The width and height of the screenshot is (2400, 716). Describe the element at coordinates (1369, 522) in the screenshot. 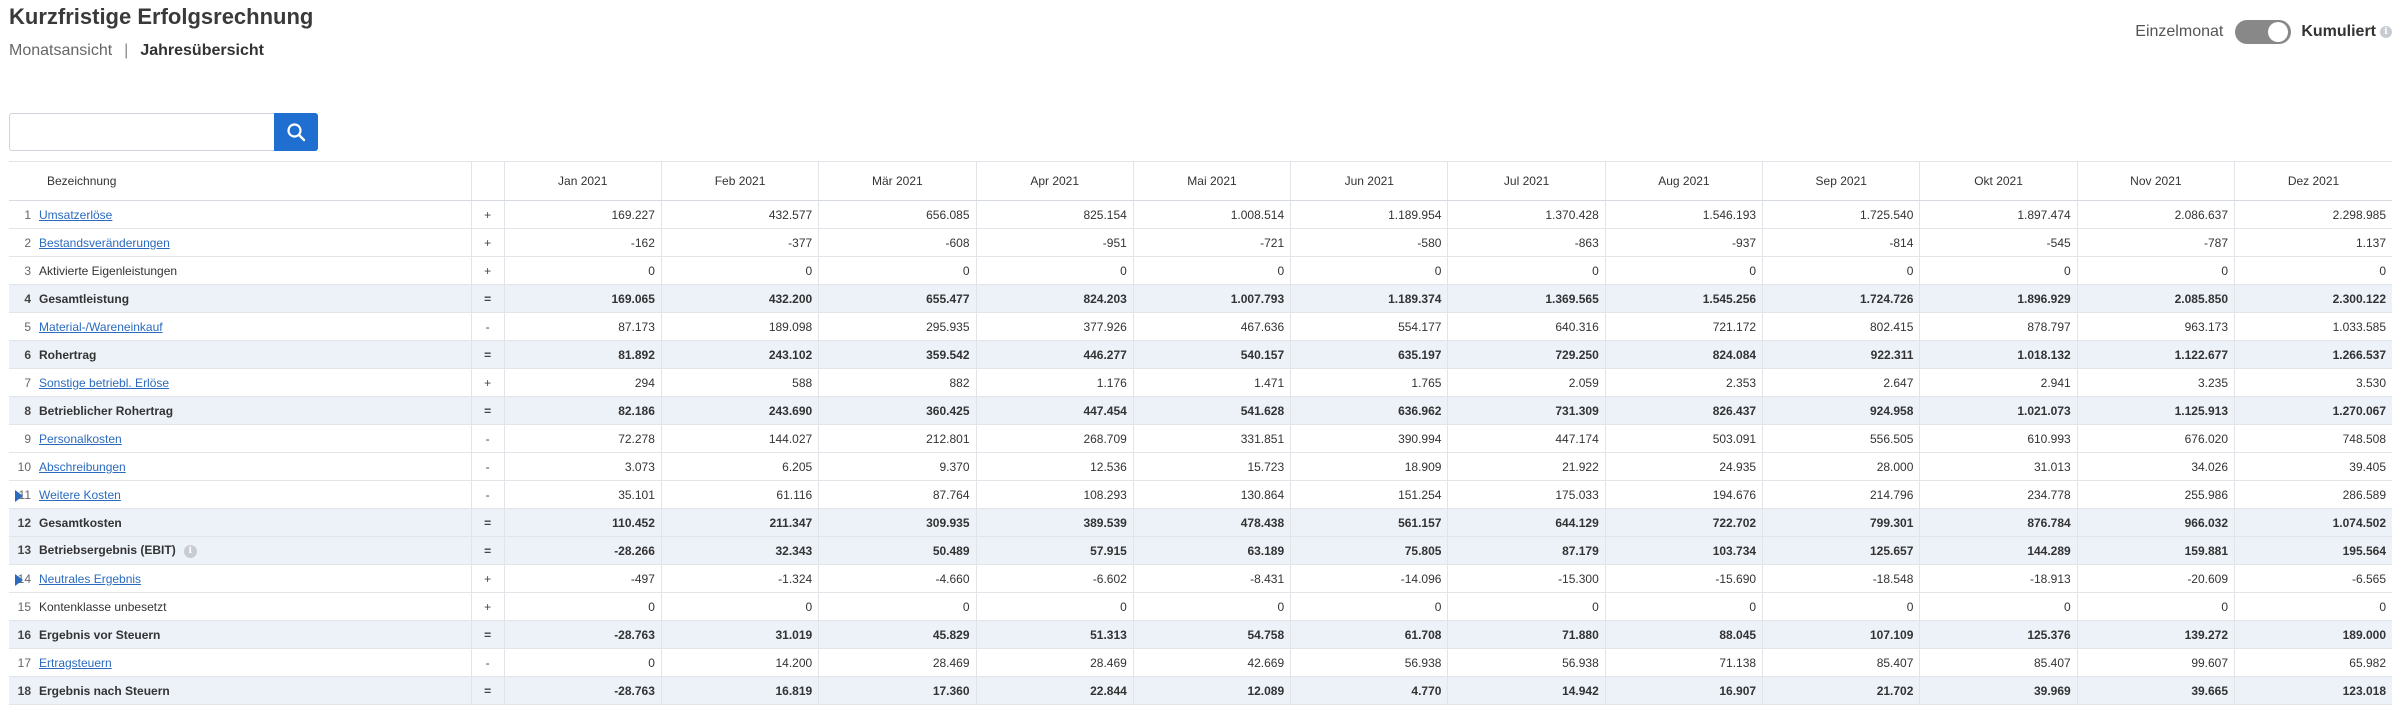

I see `value-cell: 561.157` at that location.